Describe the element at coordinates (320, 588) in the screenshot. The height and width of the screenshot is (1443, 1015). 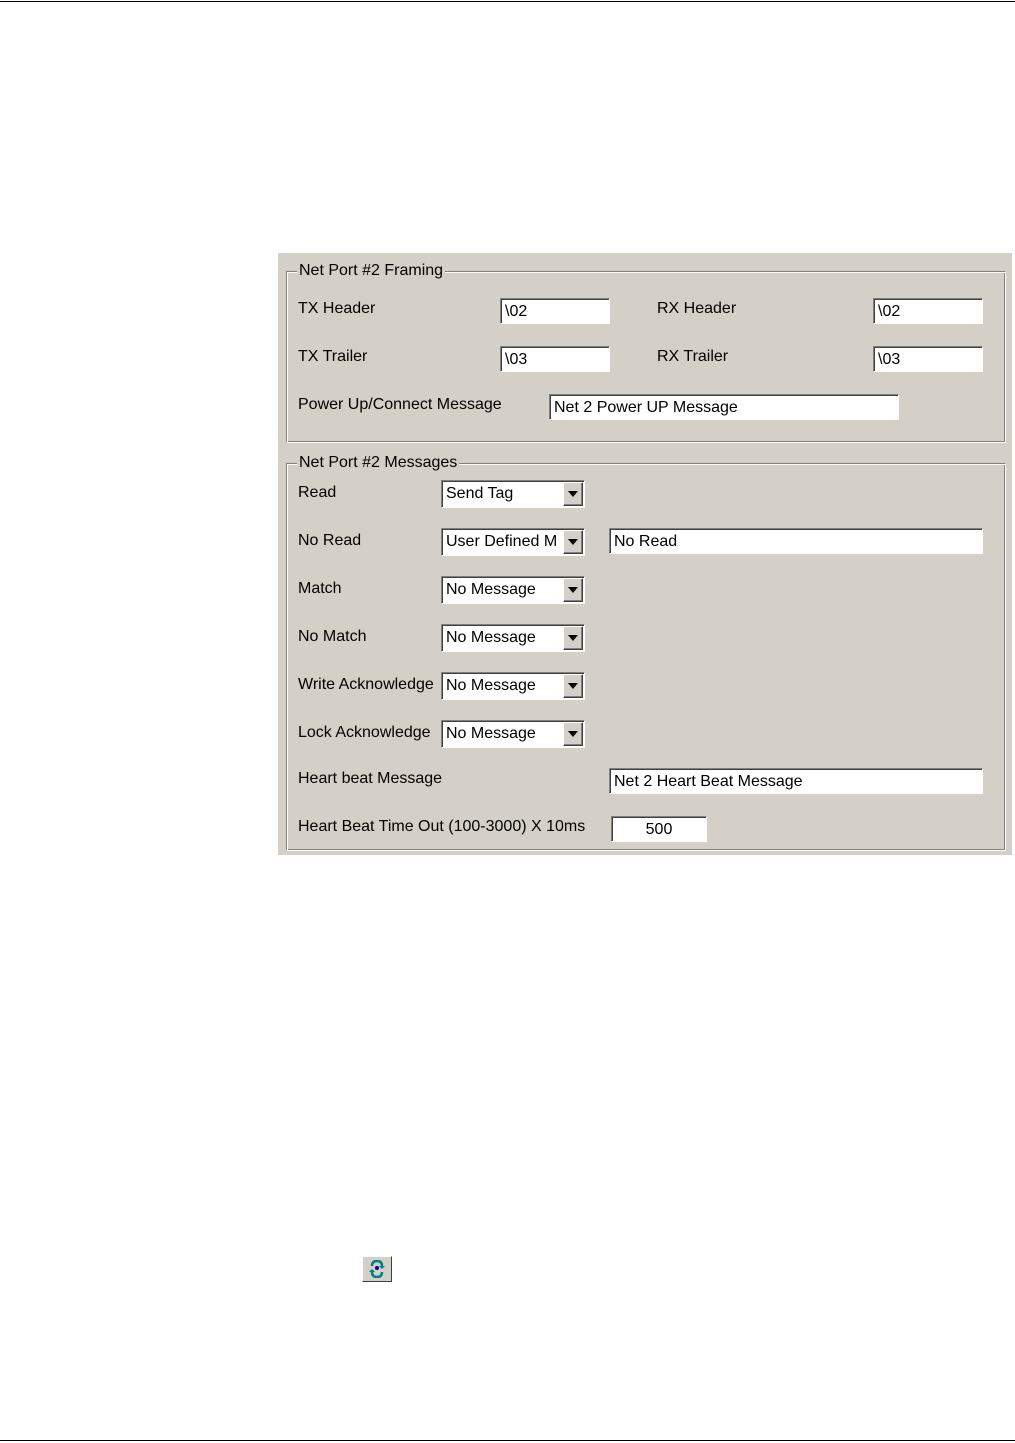
I see `match-label: Match` at that location.